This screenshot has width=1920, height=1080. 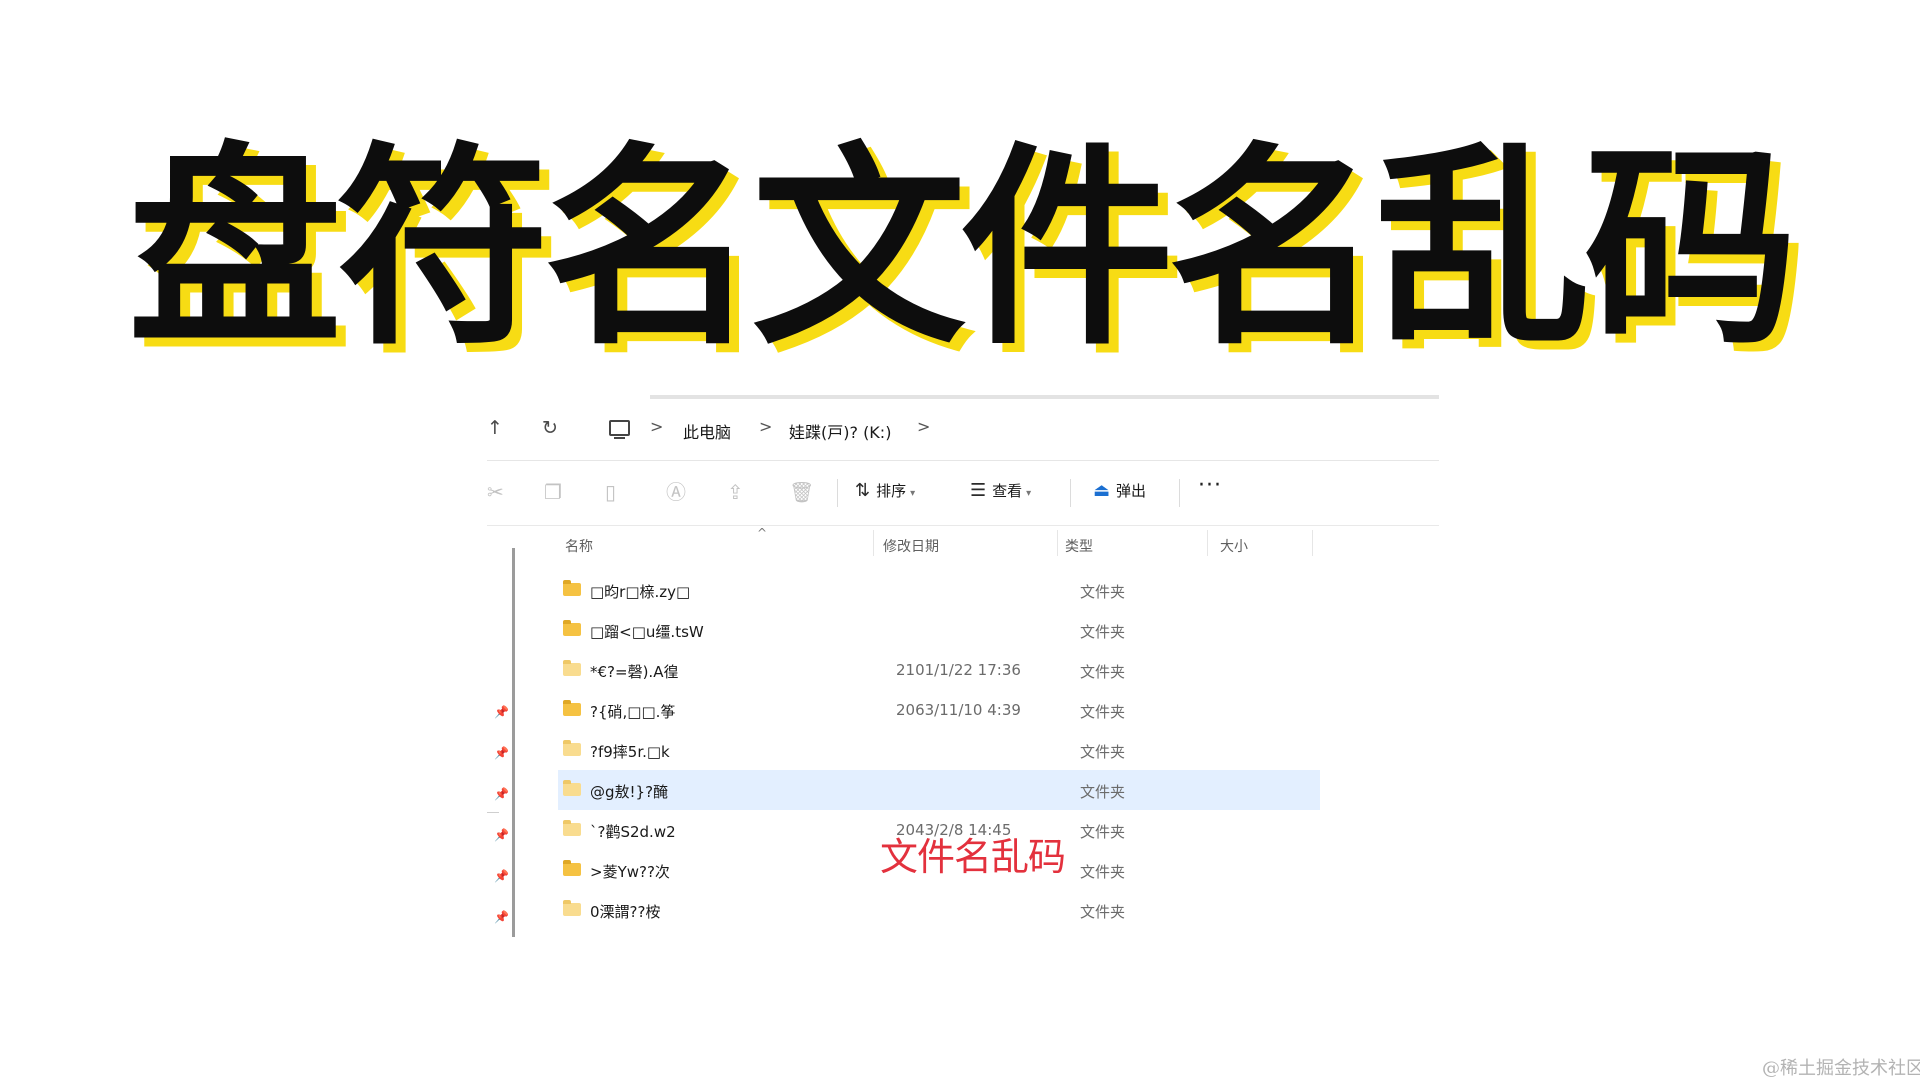 What do you see at coordinates (963, 493) in the screenshot?
I see `command-bar: ✂ ❐ ▯ Ⓐ ⇪ 🗑 ⇅ 排序 ▾ ☰ 查看 ▾ ⏏ 弹出 ···` at bounding box center [963, 493].